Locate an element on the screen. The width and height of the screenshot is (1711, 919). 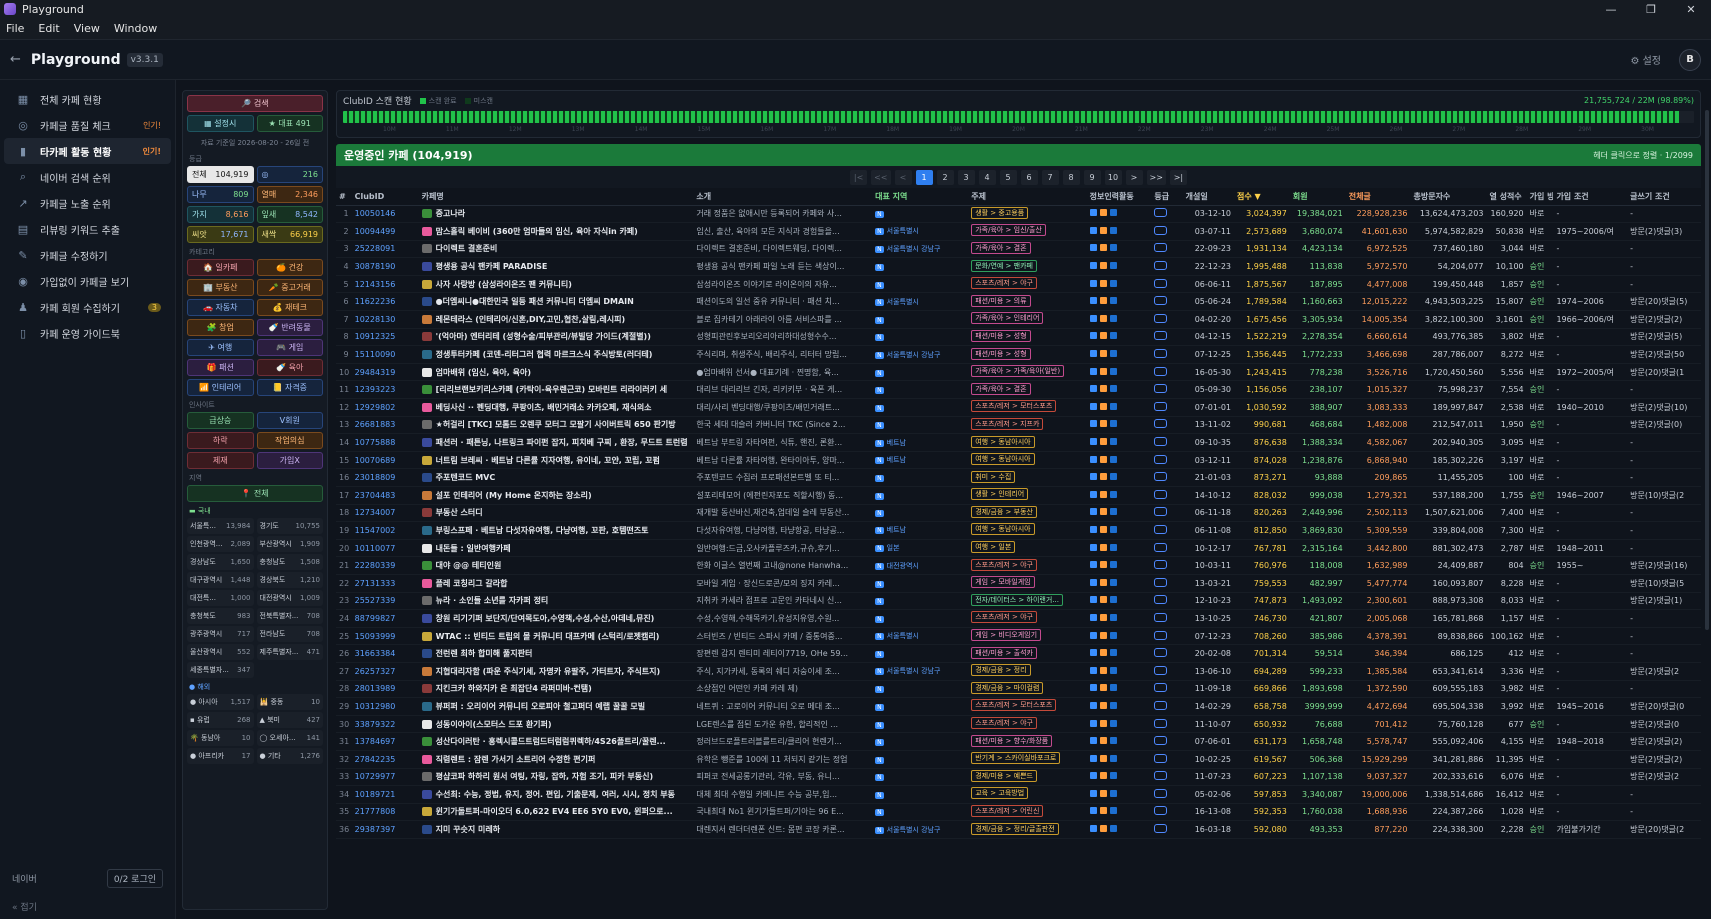
representative-filter-button: ★ 대표 491 is located at coordinates (289, 123).